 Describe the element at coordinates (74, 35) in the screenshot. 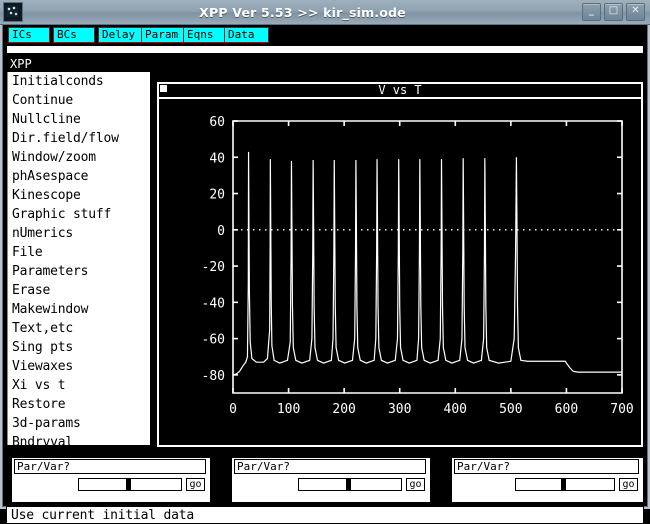

I see `menu-button-bcs: BCs` at that location.